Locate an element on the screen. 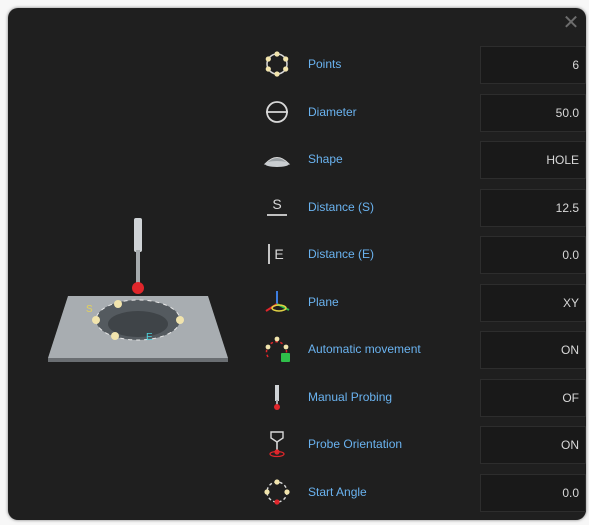  probe-orientation-icon is located at coordinates (277, 444).